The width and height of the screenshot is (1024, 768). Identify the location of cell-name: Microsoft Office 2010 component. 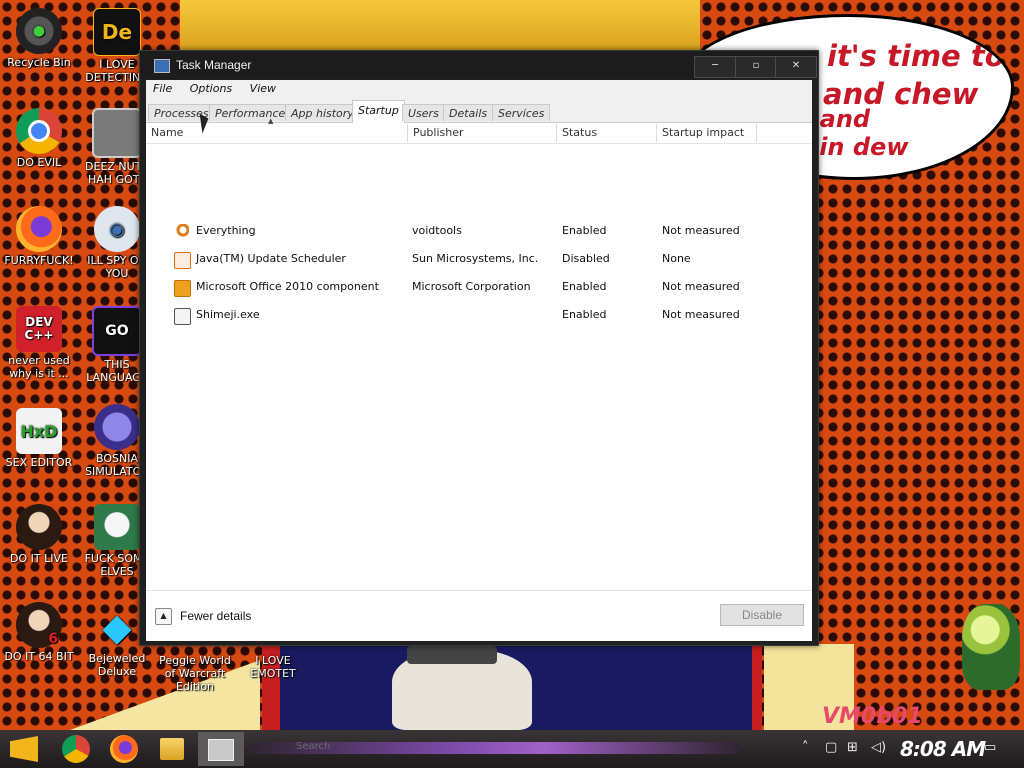
(287, 286).